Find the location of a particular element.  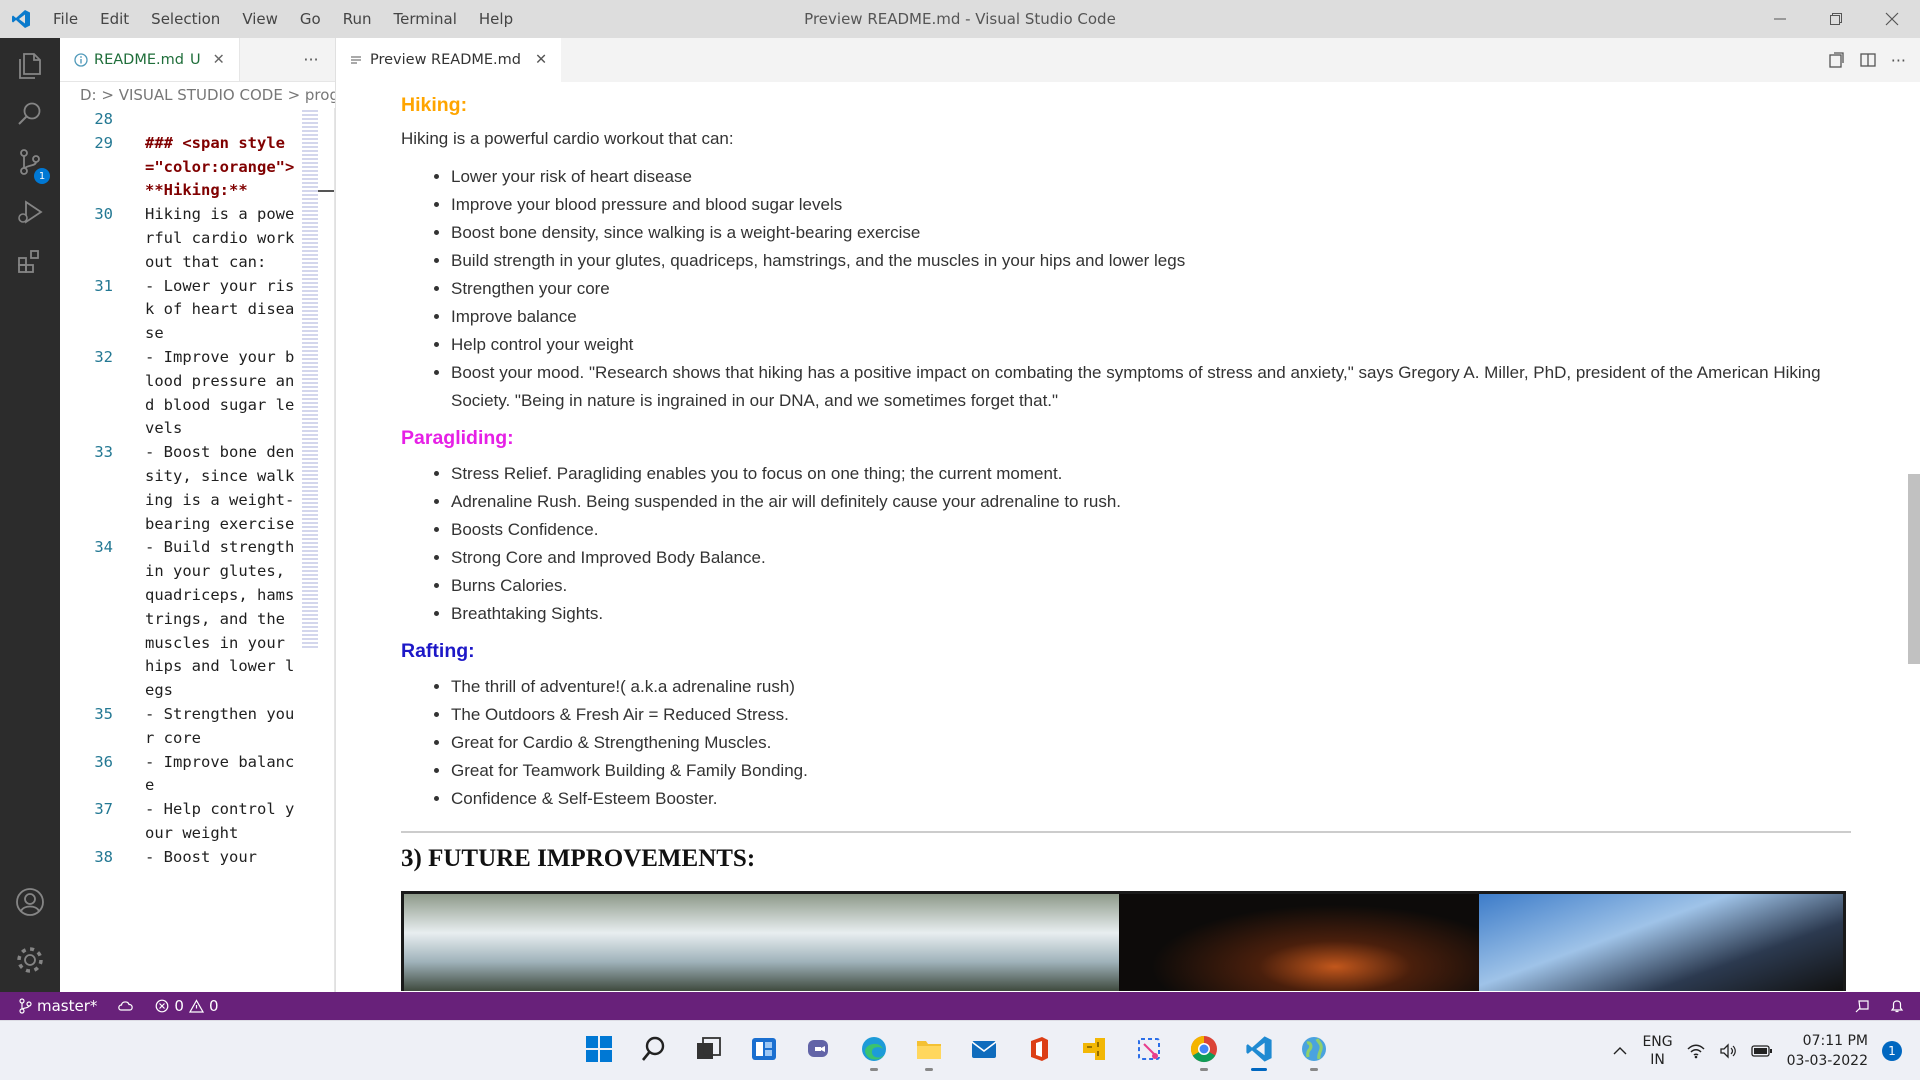

restore-button is located at coordinates (1836, 19).